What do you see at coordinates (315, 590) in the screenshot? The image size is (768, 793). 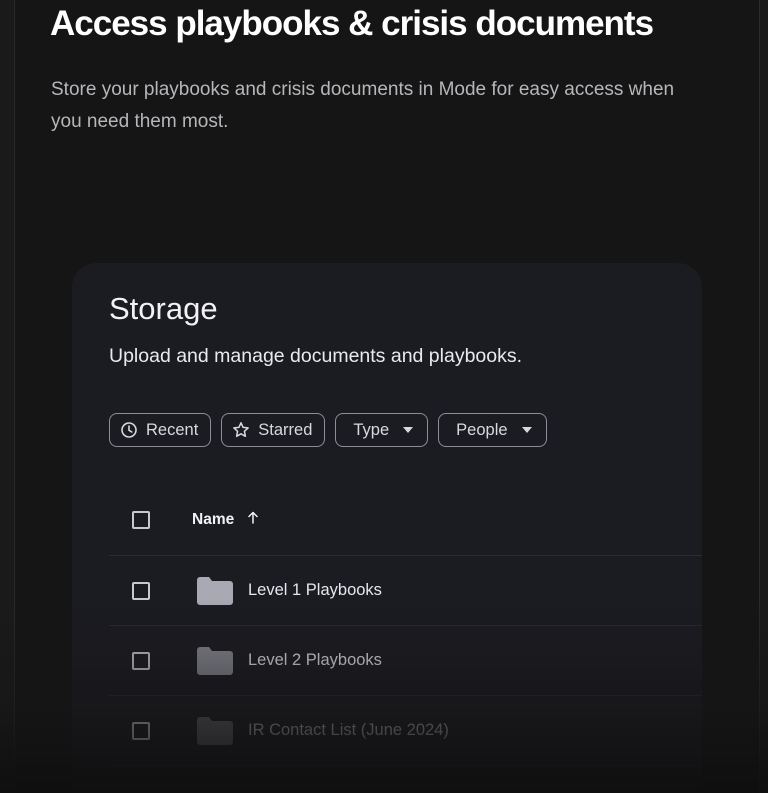 I see `row-name: Level 1 Playbooks` at bounding box center [315, 590].